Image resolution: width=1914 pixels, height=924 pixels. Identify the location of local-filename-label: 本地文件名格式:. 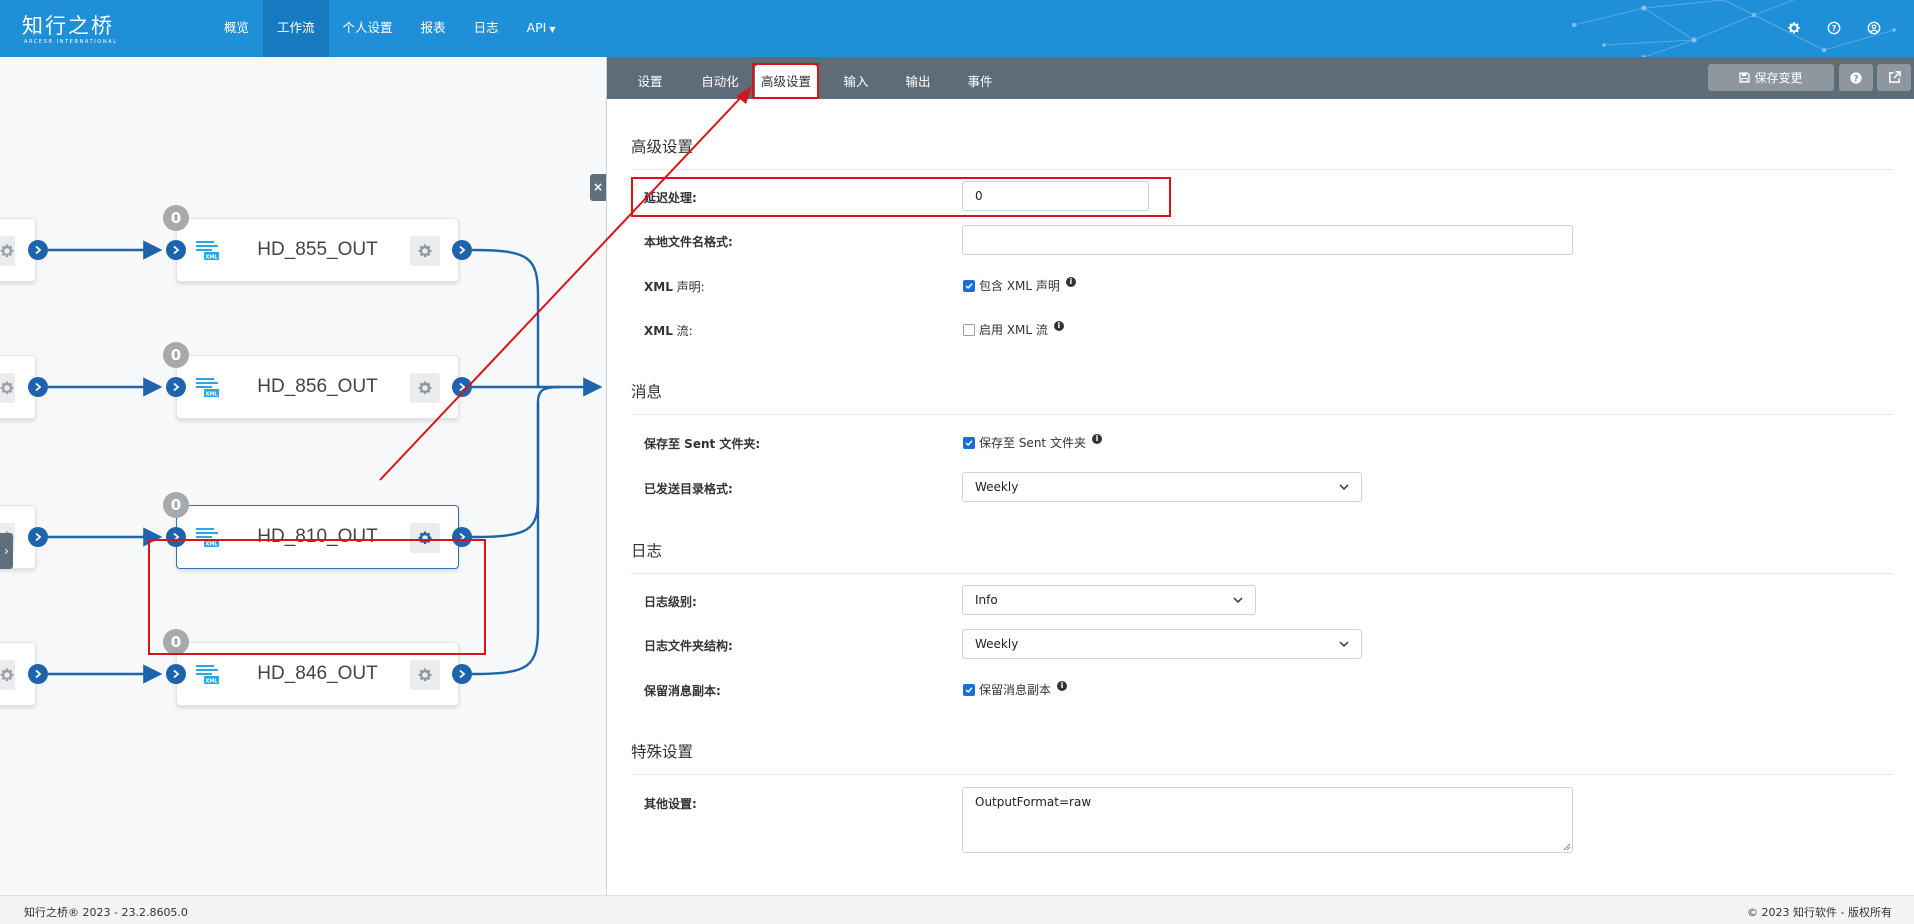
(688, 242).